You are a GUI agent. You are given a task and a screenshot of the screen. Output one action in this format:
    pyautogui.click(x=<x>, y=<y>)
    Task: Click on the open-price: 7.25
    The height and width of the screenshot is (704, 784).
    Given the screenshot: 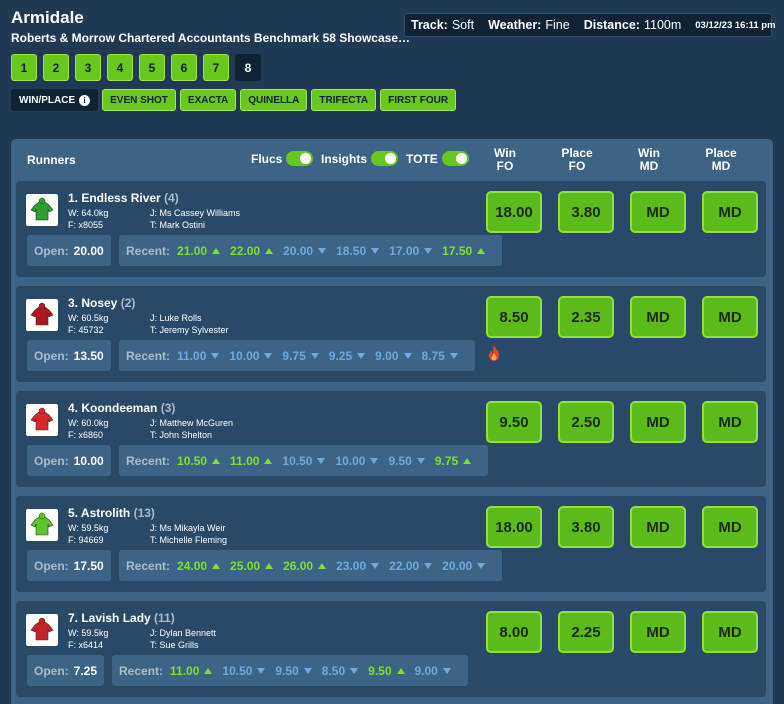 What is the action you would take?
    pyautogui.click(x=85, y=670)
    